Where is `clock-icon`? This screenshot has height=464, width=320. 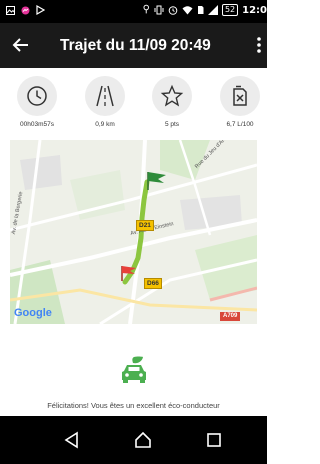 clock-icon is located at coordinates (37, 96).